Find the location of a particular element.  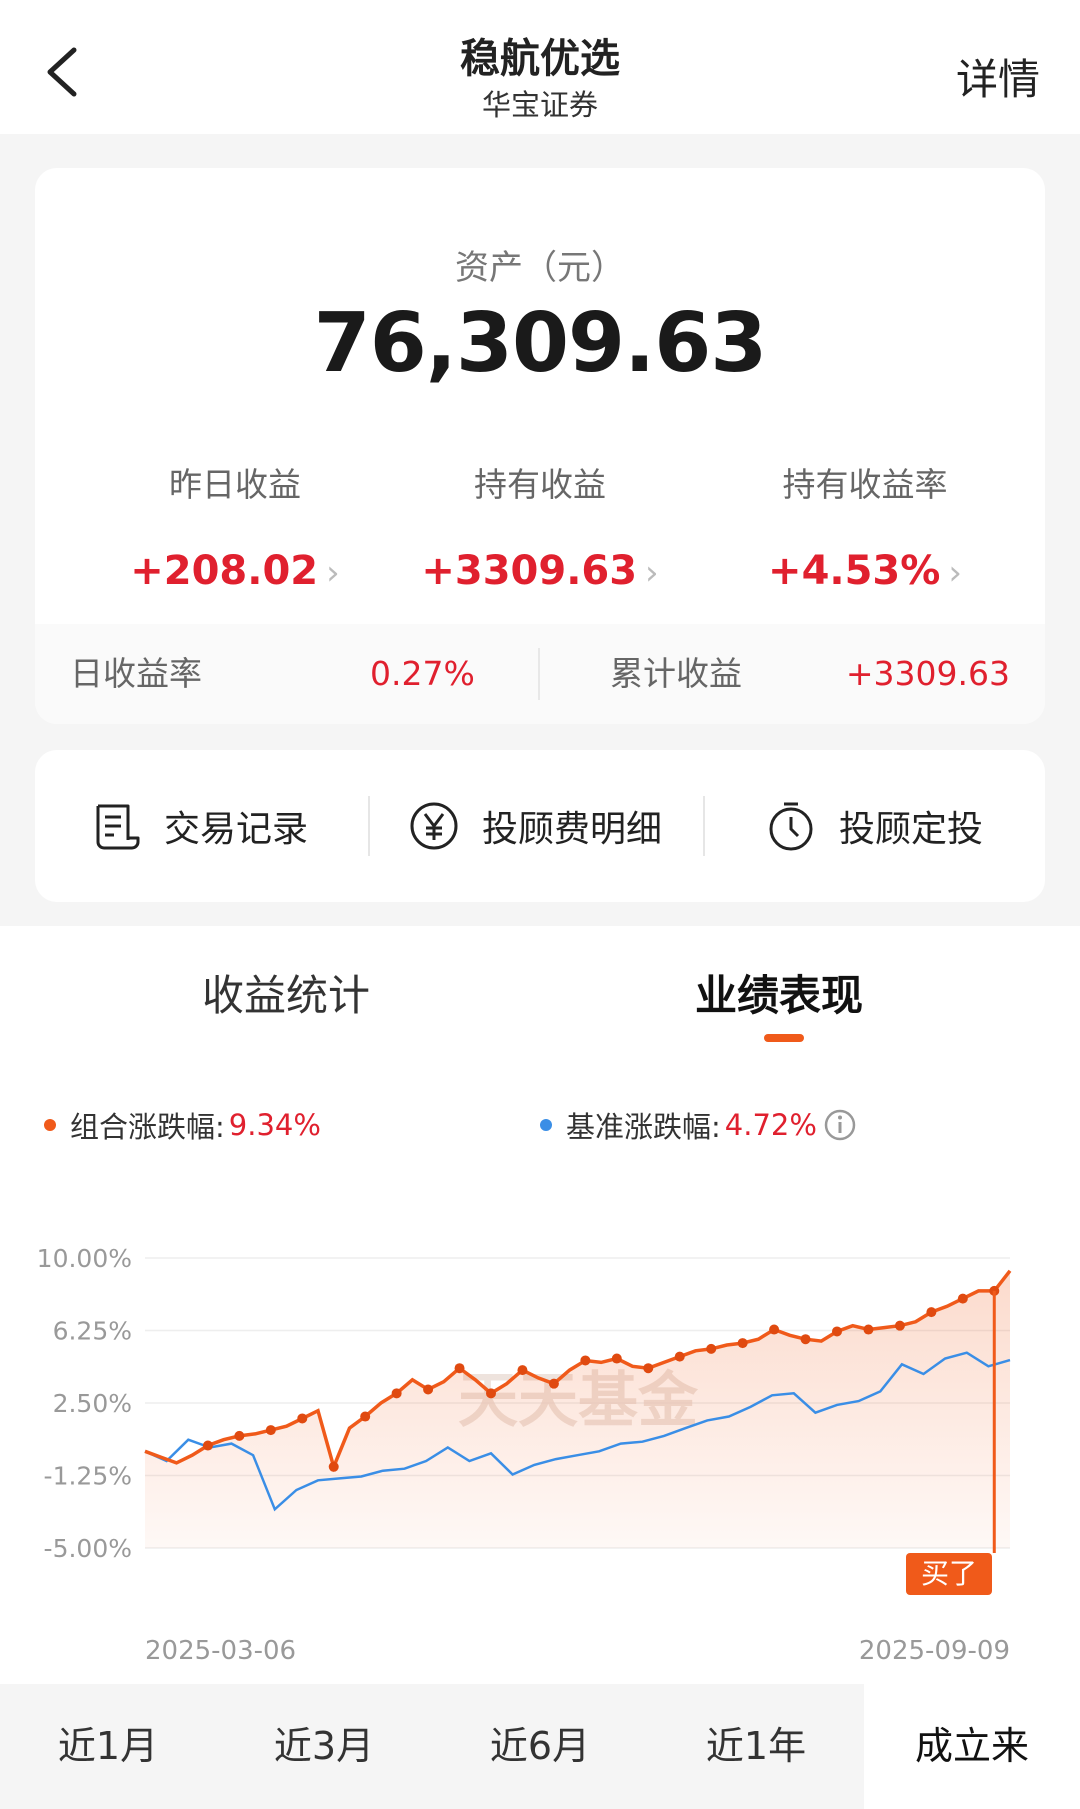

active-tab-indicator is located at coordinates (784, 1038).